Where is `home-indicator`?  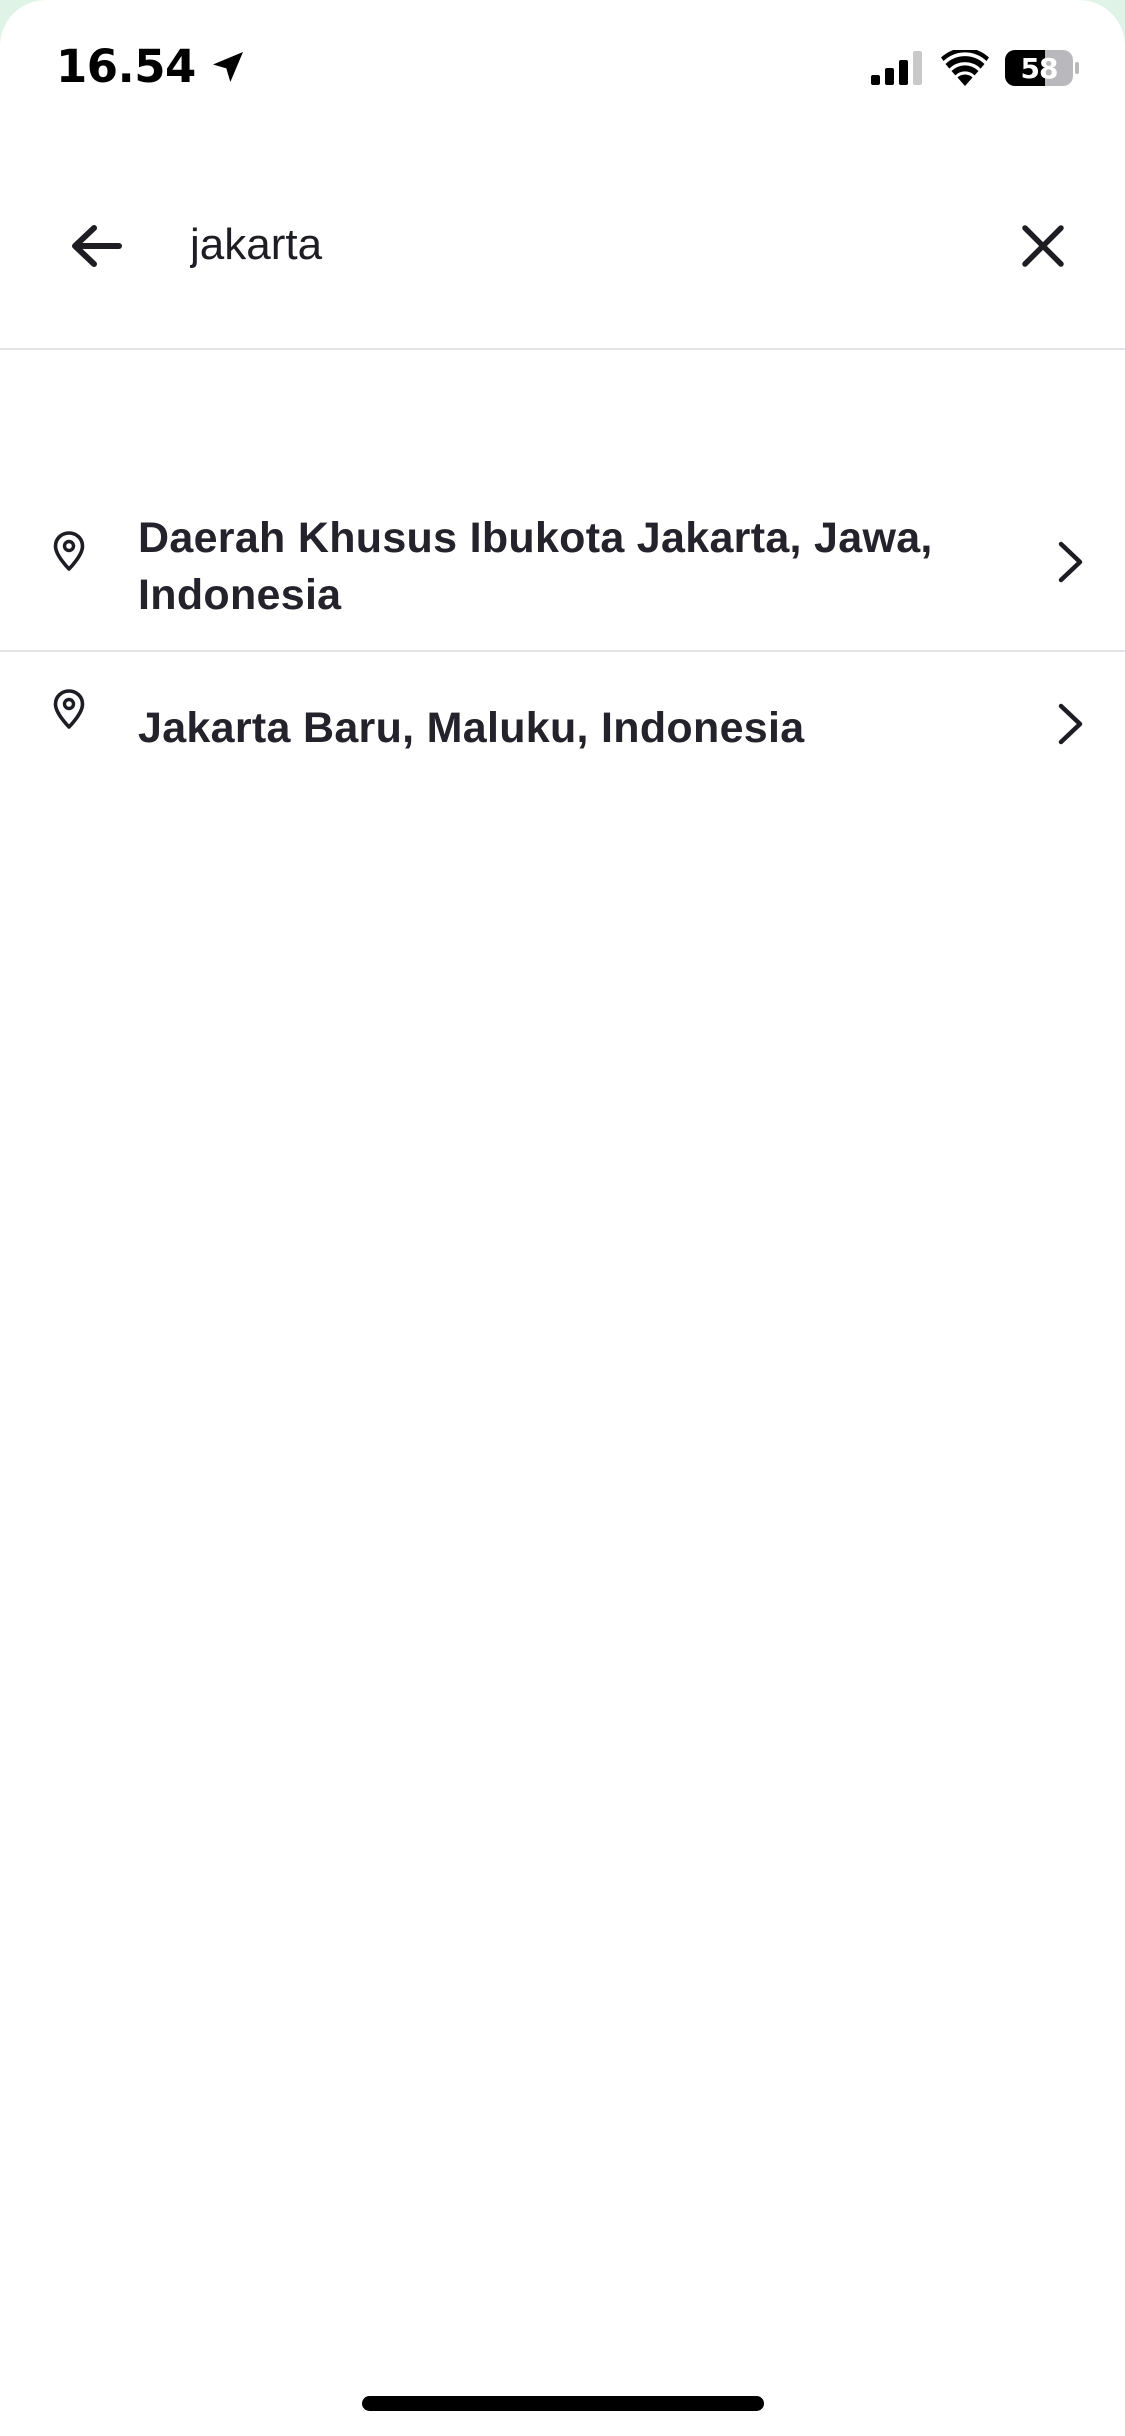 home-indicator is located at coordinates (563, 2403).